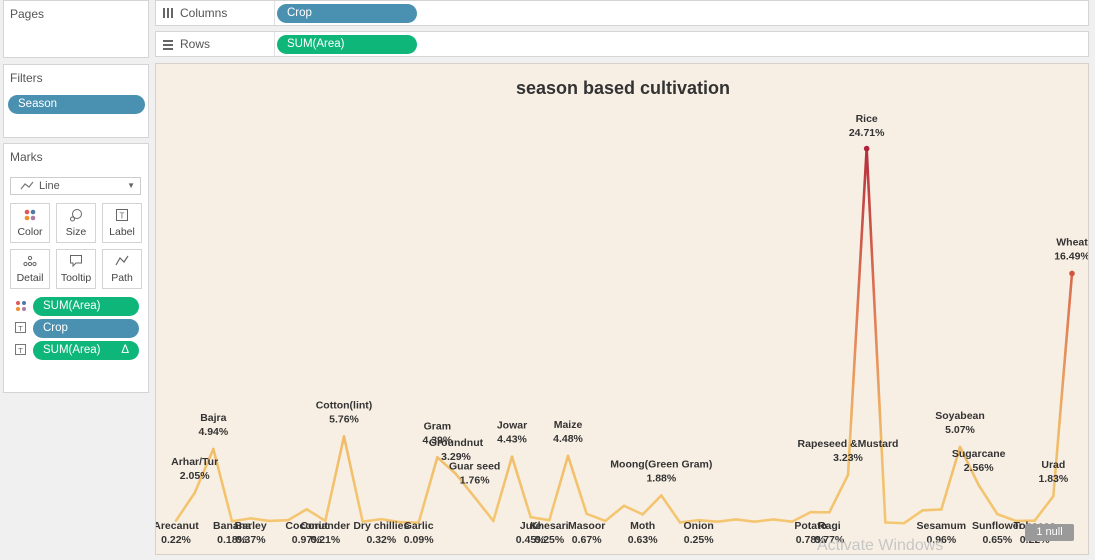 The image size is (1095, 560). I want to click on label-button-label: Label, so click(122, 232).